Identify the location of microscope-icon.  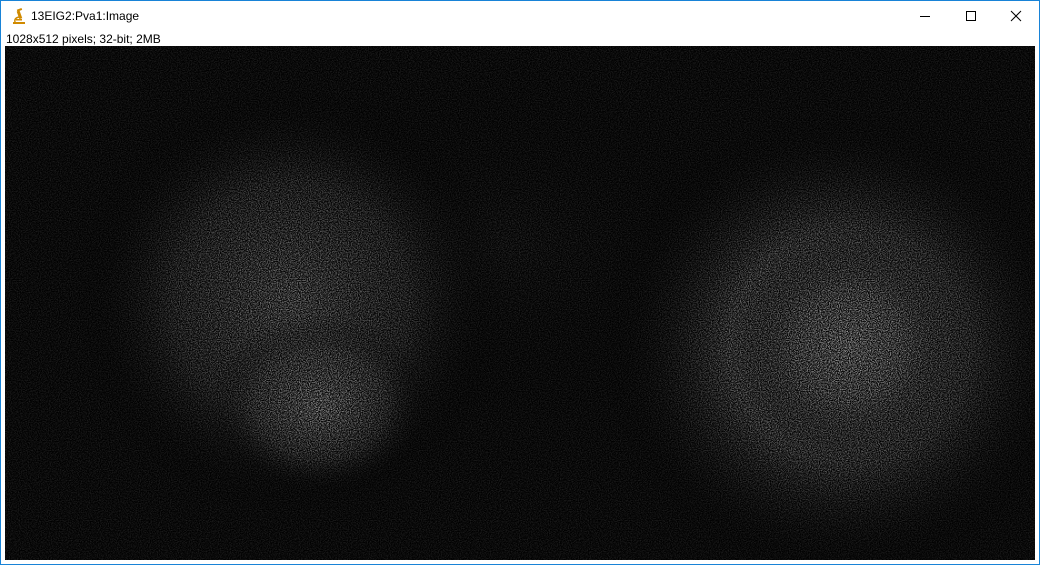
(19, 16).